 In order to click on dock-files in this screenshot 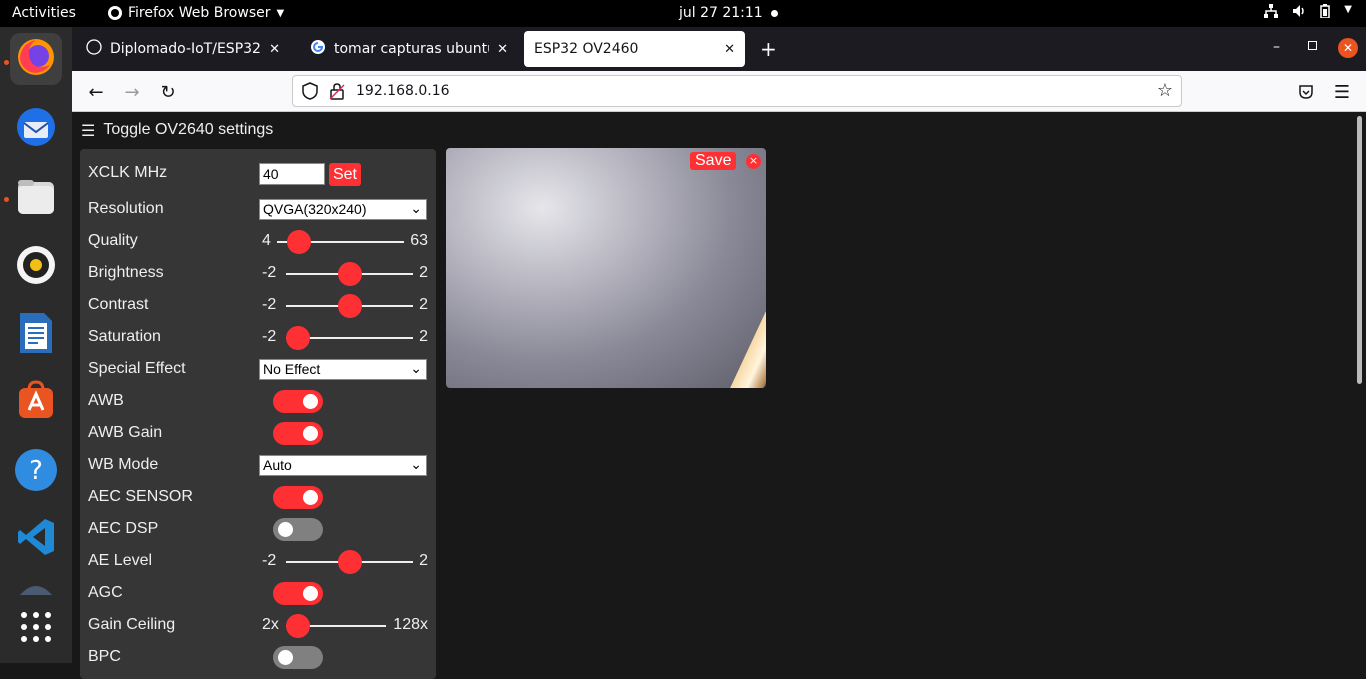, I will do `click(36, 199)`.